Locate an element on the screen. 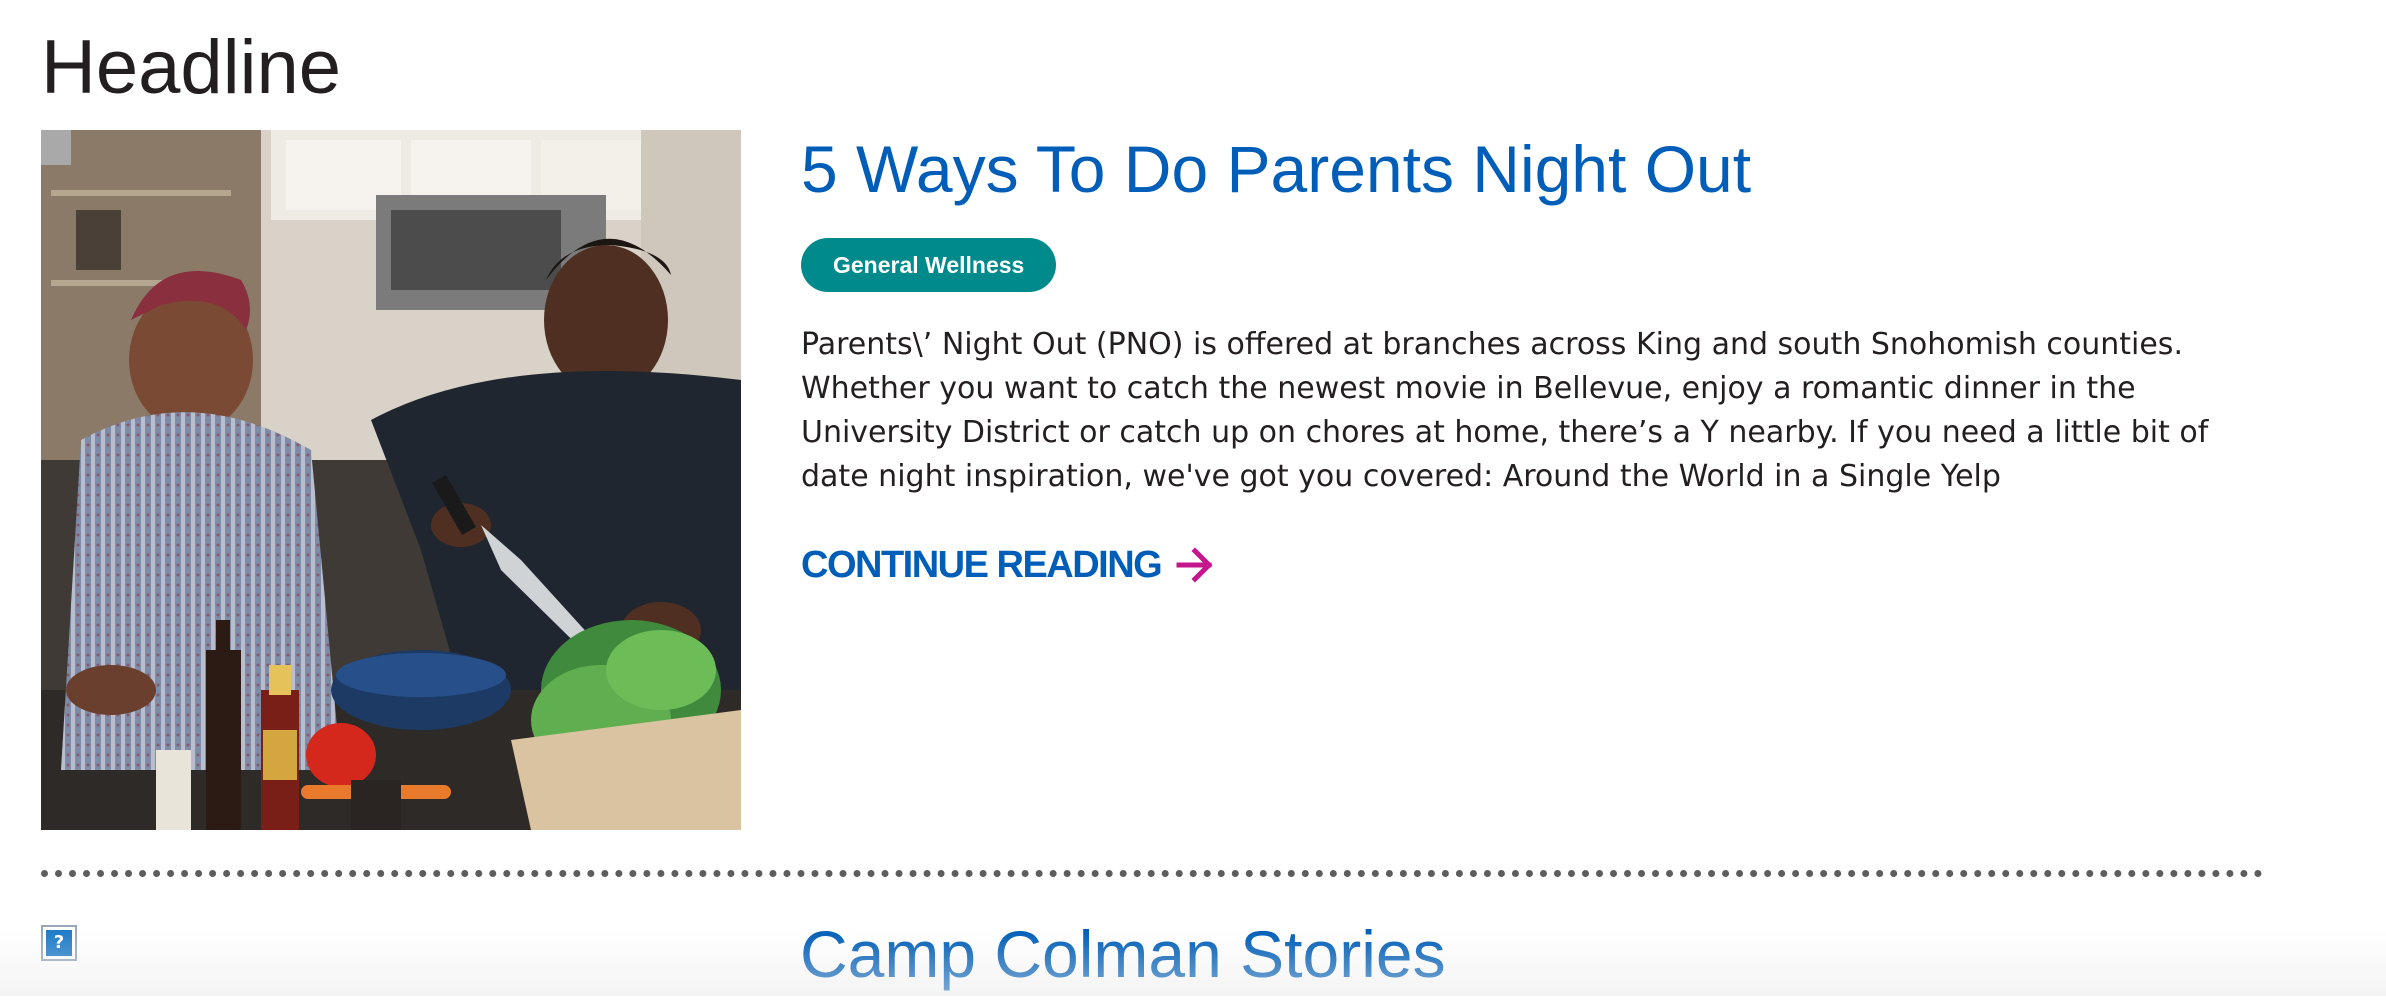  page-heading: Headline is located at coordinates (191, 67).